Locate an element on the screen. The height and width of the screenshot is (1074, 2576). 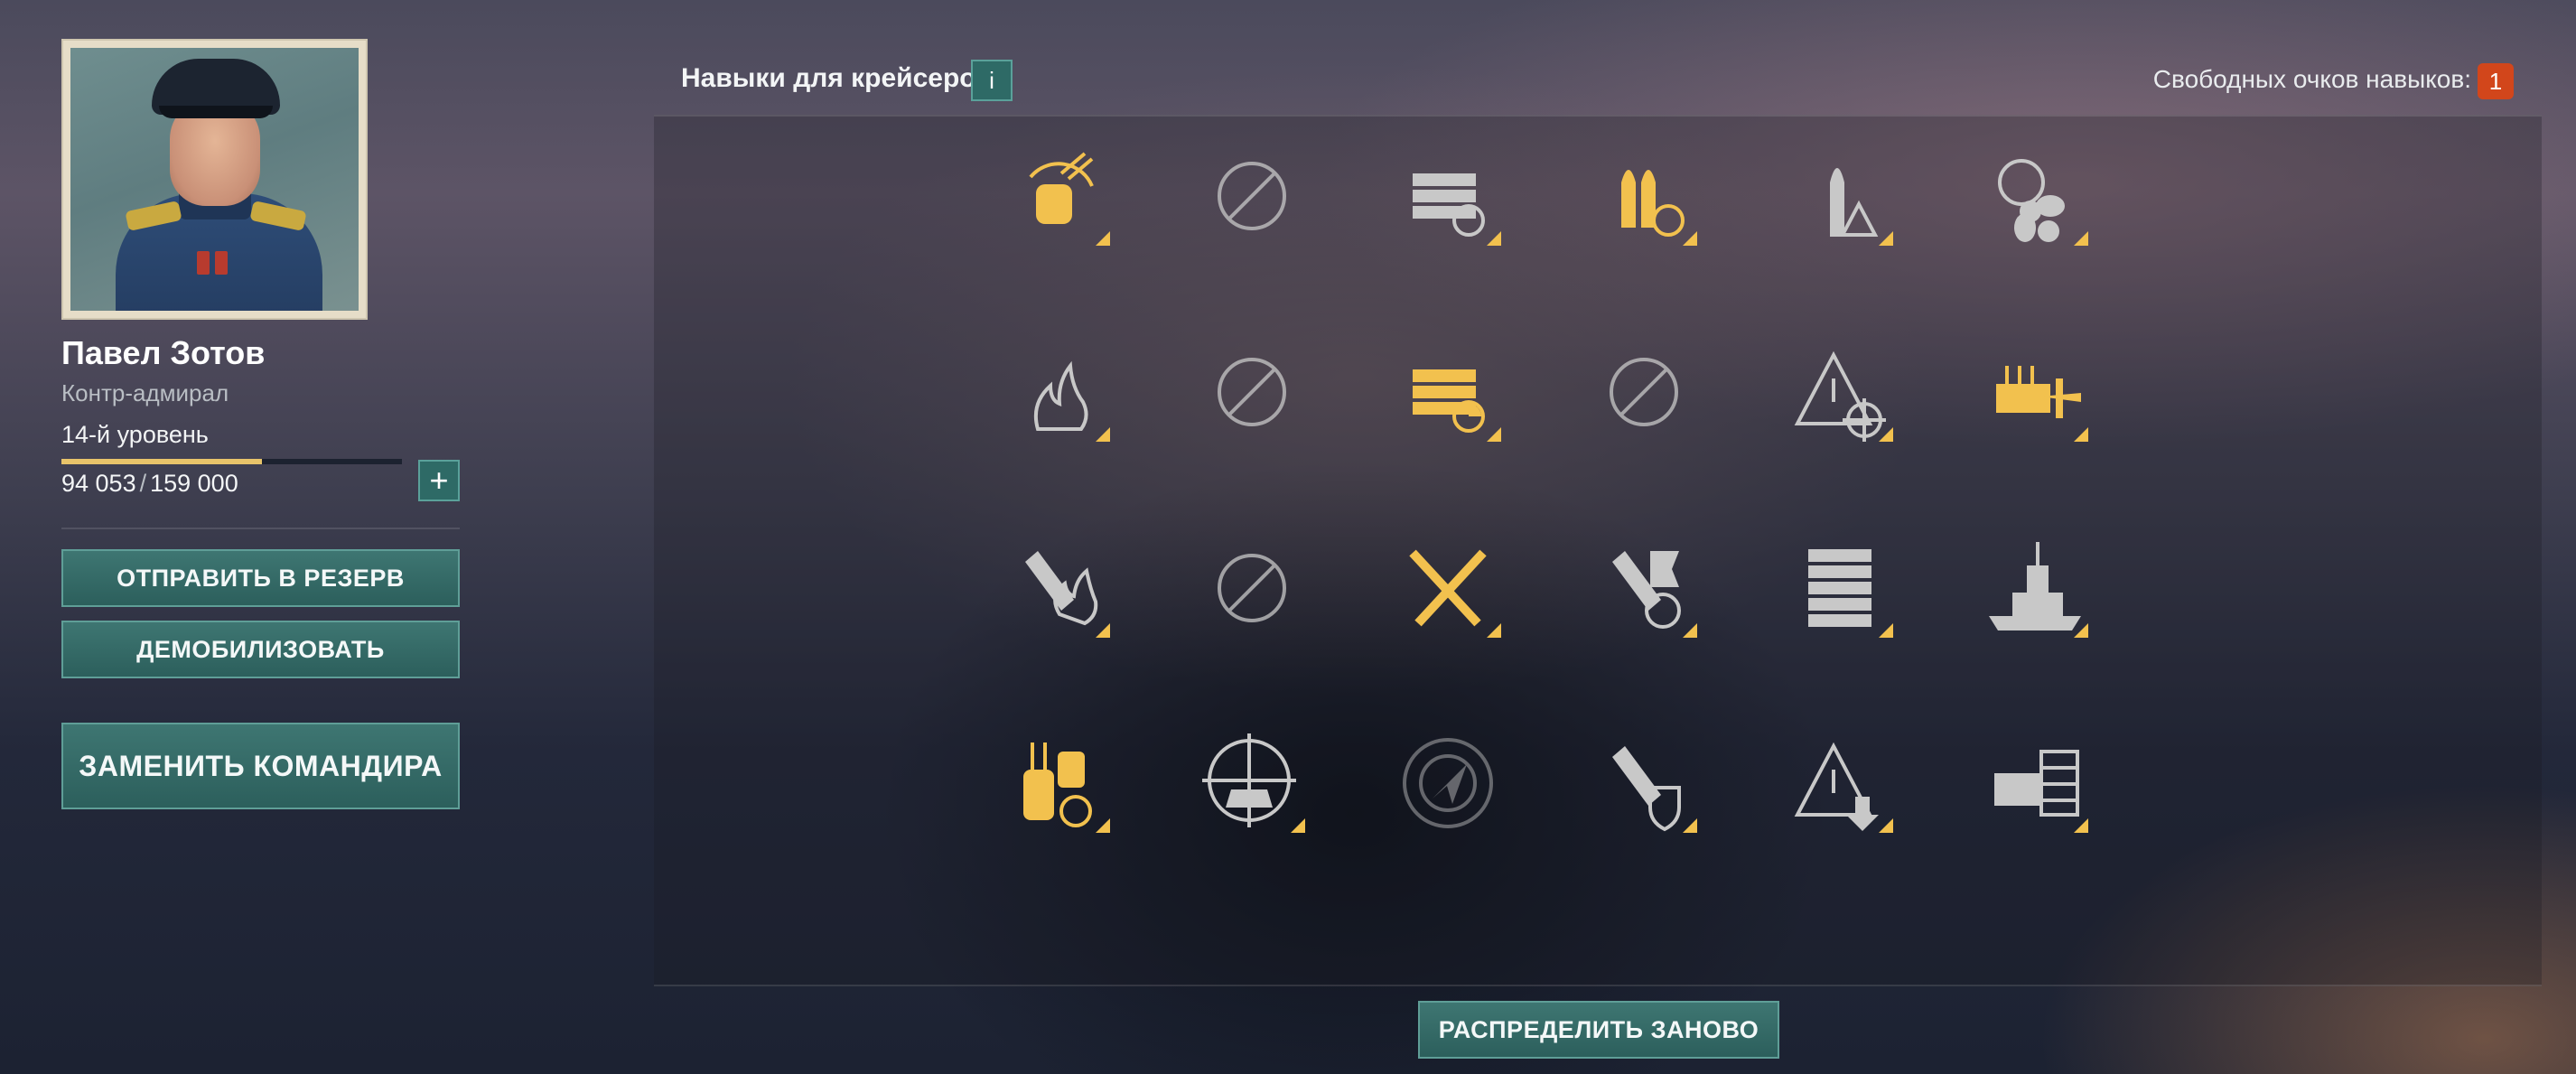
aa-gun-plane-icon is located at coordinates (2035, 392).